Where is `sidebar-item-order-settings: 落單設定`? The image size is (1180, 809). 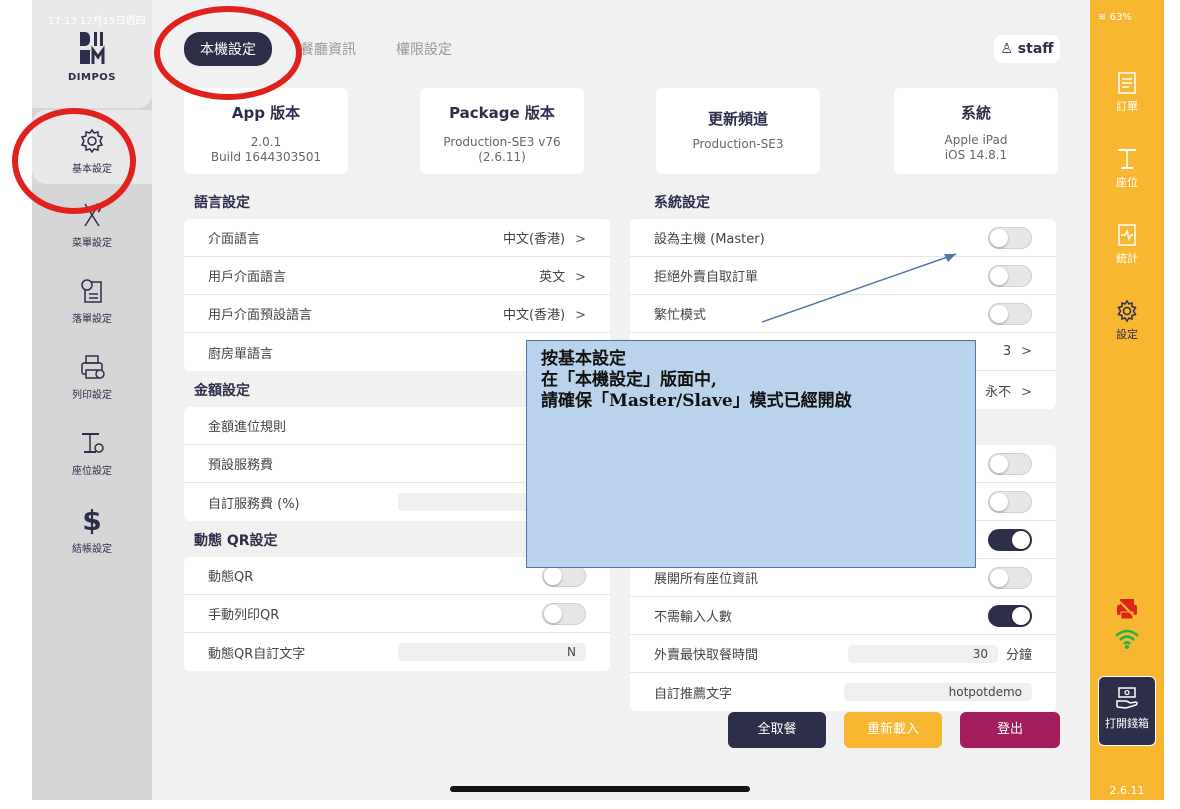 sidebar-item-order-settings: 落單設定 is located at coordinates (92, 300).